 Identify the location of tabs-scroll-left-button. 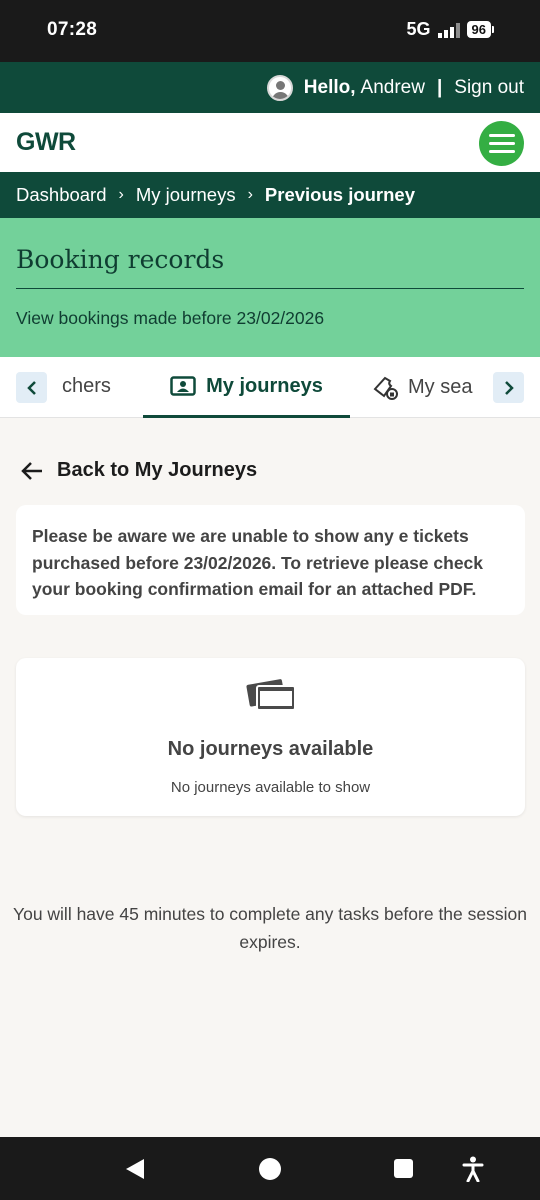
(31, 387).